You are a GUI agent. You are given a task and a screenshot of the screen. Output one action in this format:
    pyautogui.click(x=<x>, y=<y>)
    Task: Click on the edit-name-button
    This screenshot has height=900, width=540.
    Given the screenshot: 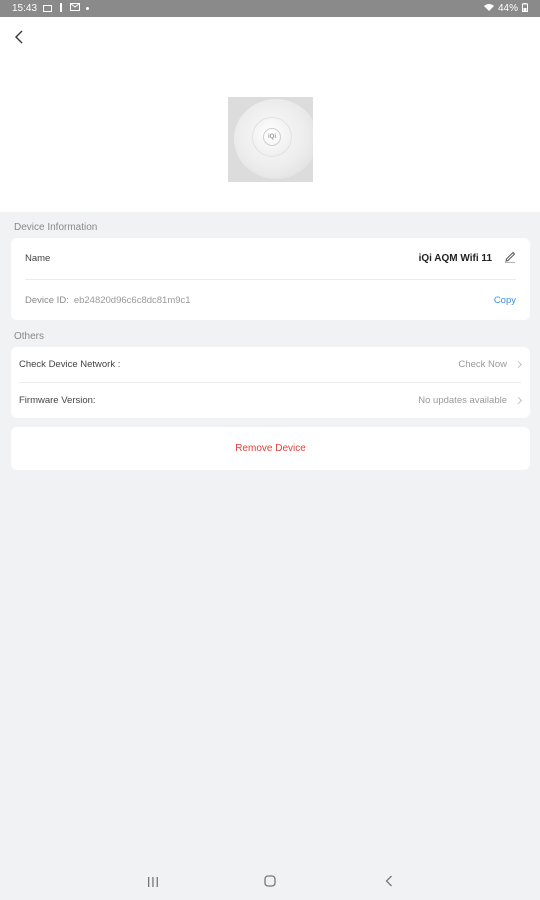 What is the action you would take?
    pyautogui.click(x=510, y=259)
    